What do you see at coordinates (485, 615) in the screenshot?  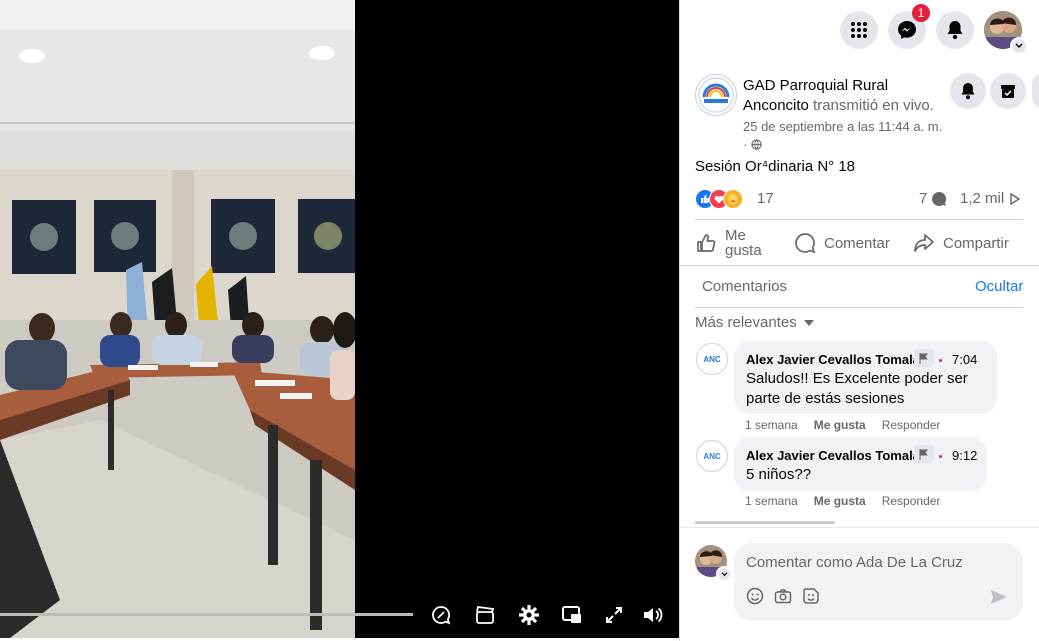 I see `clapperboard-icon` at bounding box center [485, 615].